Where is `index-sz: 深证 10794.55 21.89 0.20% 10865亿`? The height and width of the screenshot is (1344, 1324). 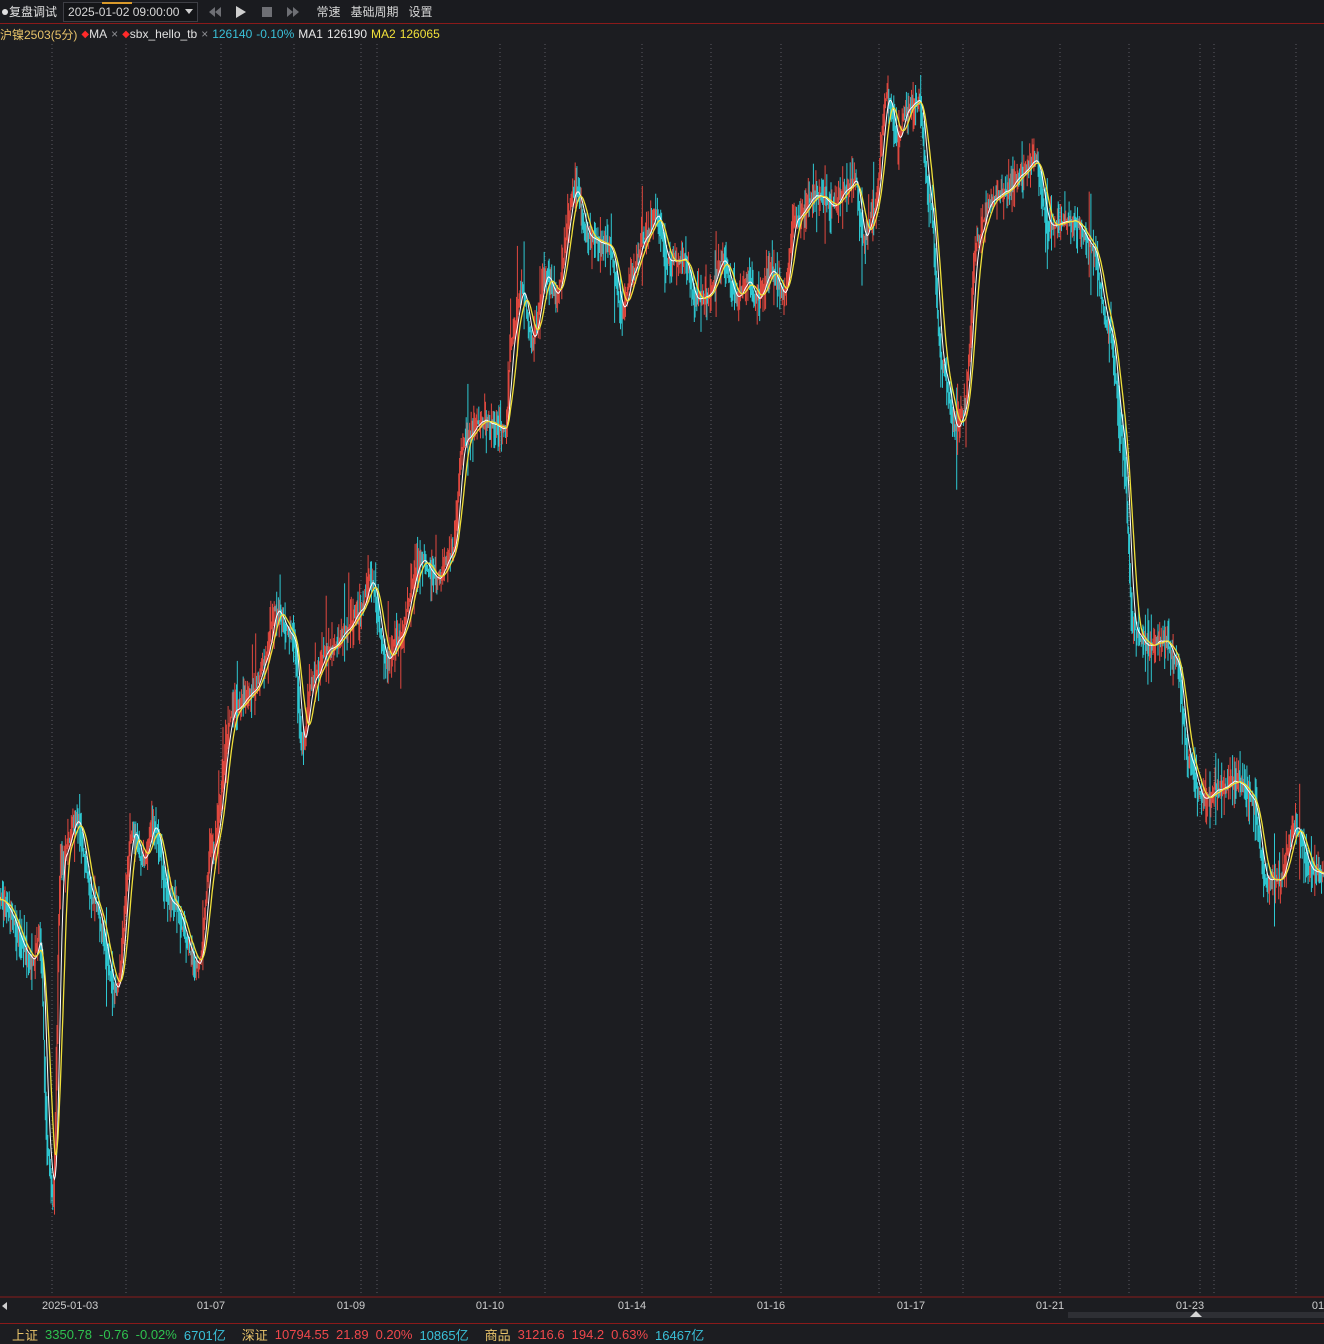 index-sz: 深证 10794.55 21.89 0.20% 10865亿 is located at coordinates (355, 1334).